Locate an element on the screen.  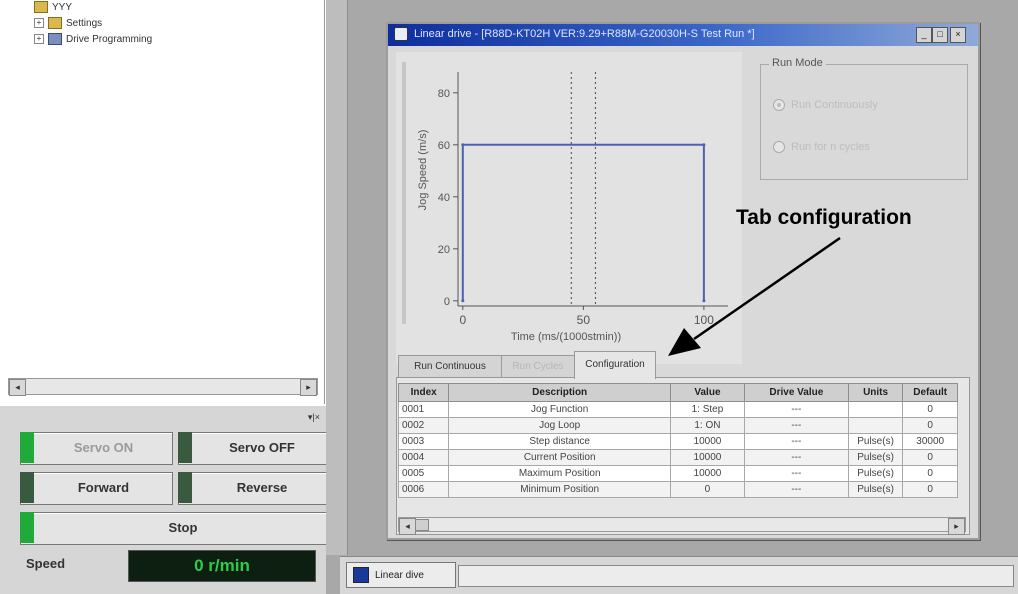
annotation-label: Tab configuration is located at coordinates (824, 217).